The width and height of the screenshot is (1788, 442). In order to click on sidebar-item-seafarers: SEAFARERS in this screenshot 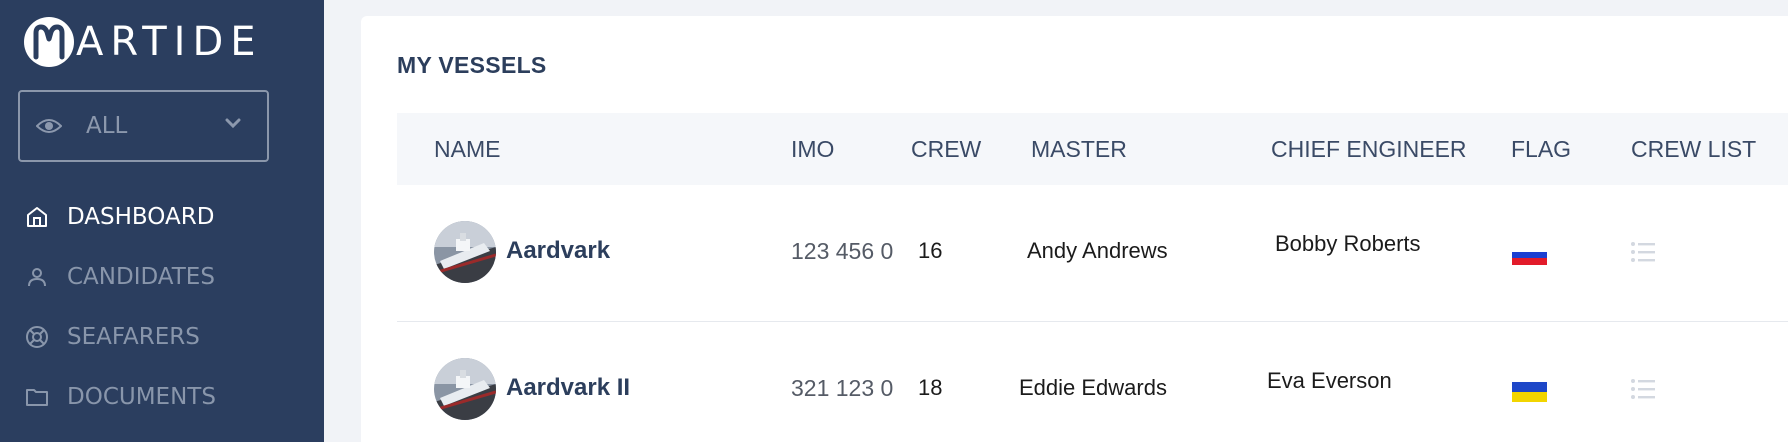, I will do `click(162, 337)`.